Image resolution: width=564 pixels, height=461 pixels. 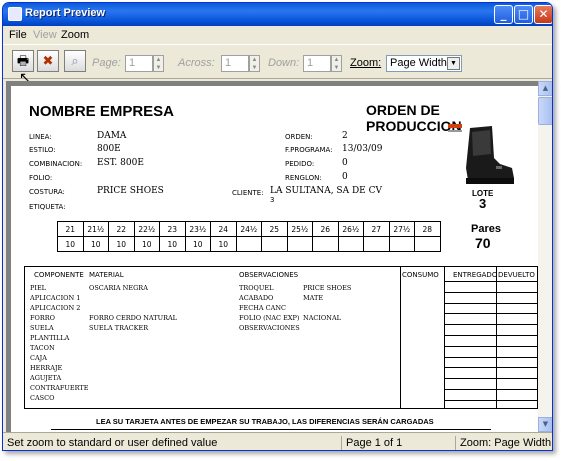 I want to click on list-item: CONTRAFUERTE, so click(x=59, y=388).